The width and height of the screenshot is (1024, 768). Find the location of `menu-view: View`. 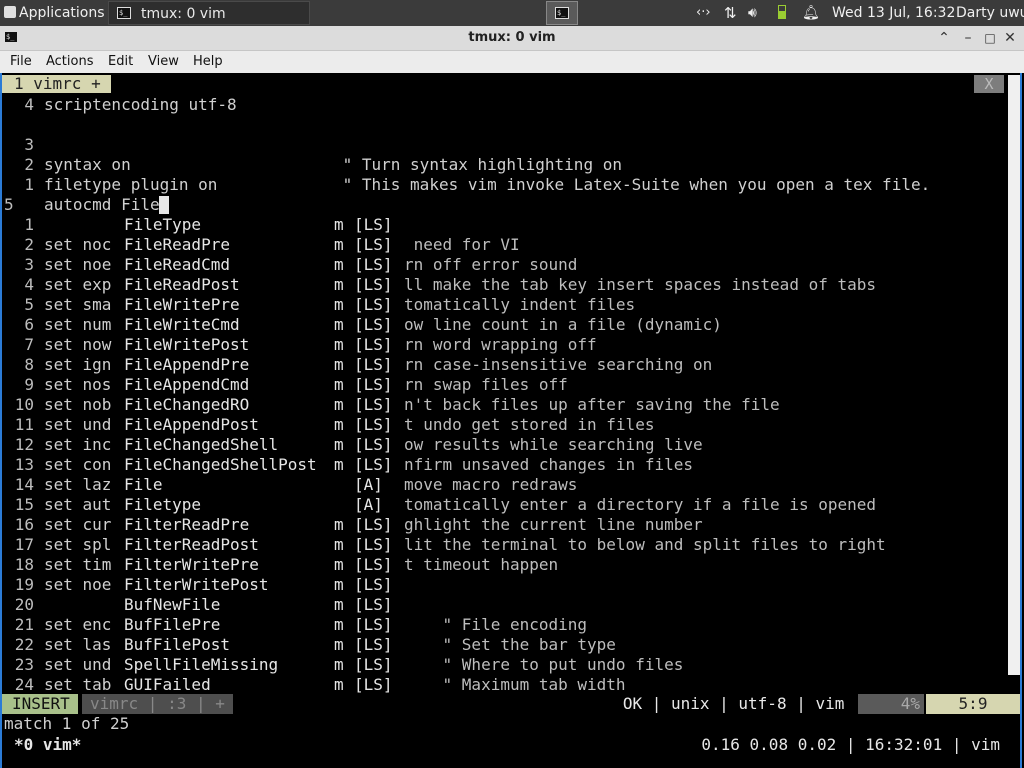

menu-view: View is located at coordinates (163, 62).